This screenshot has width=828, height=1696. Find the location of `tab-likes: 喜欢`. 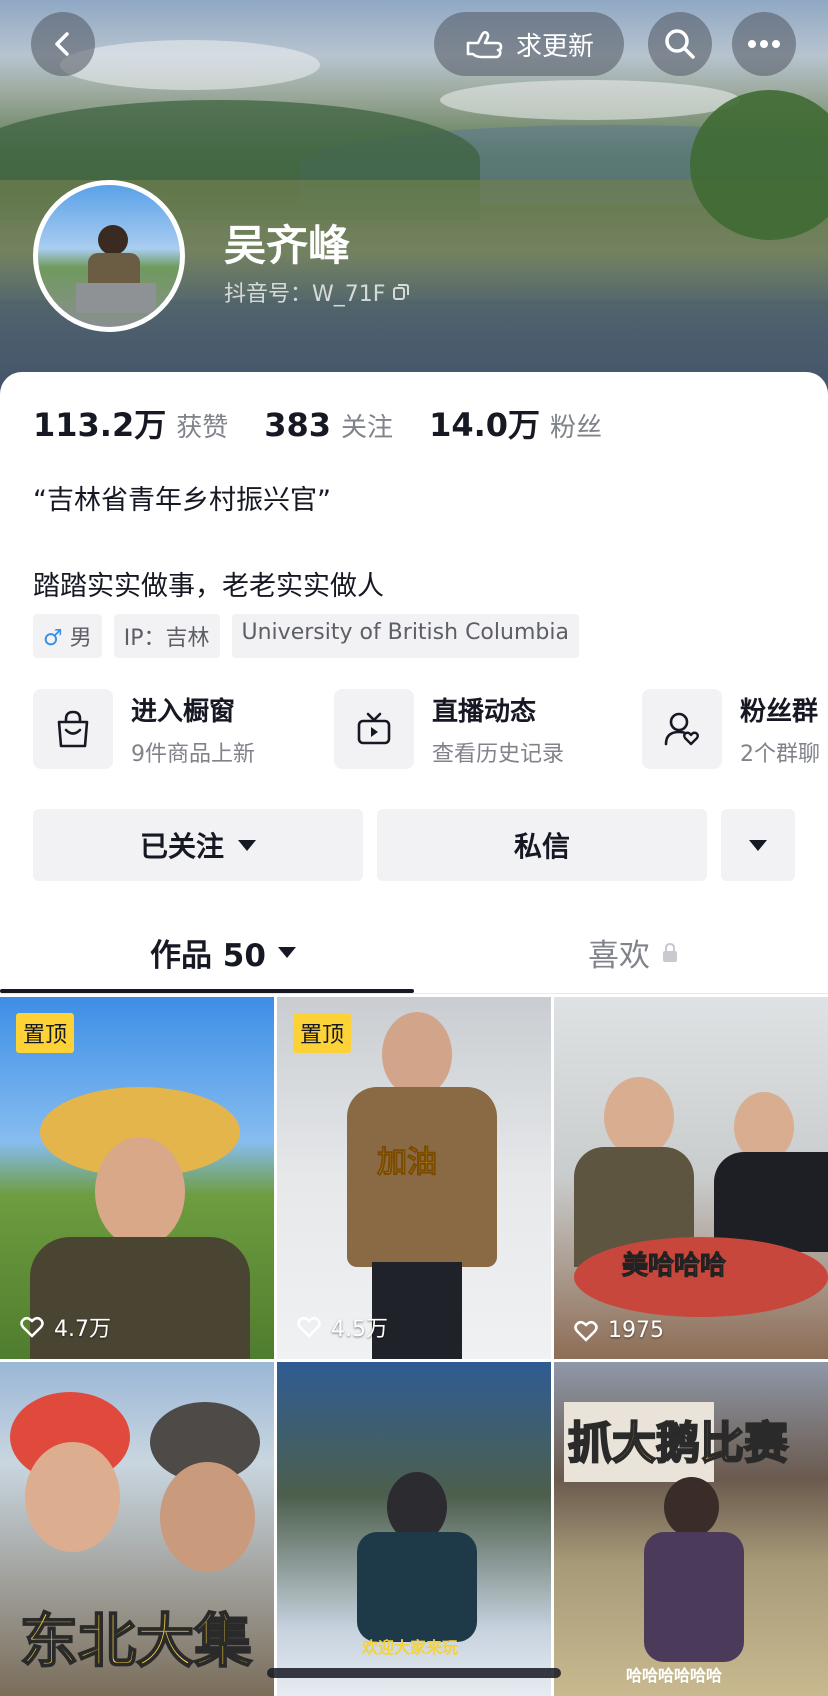

tab-likes: 喜欢 is located at coordinates (633, 952).